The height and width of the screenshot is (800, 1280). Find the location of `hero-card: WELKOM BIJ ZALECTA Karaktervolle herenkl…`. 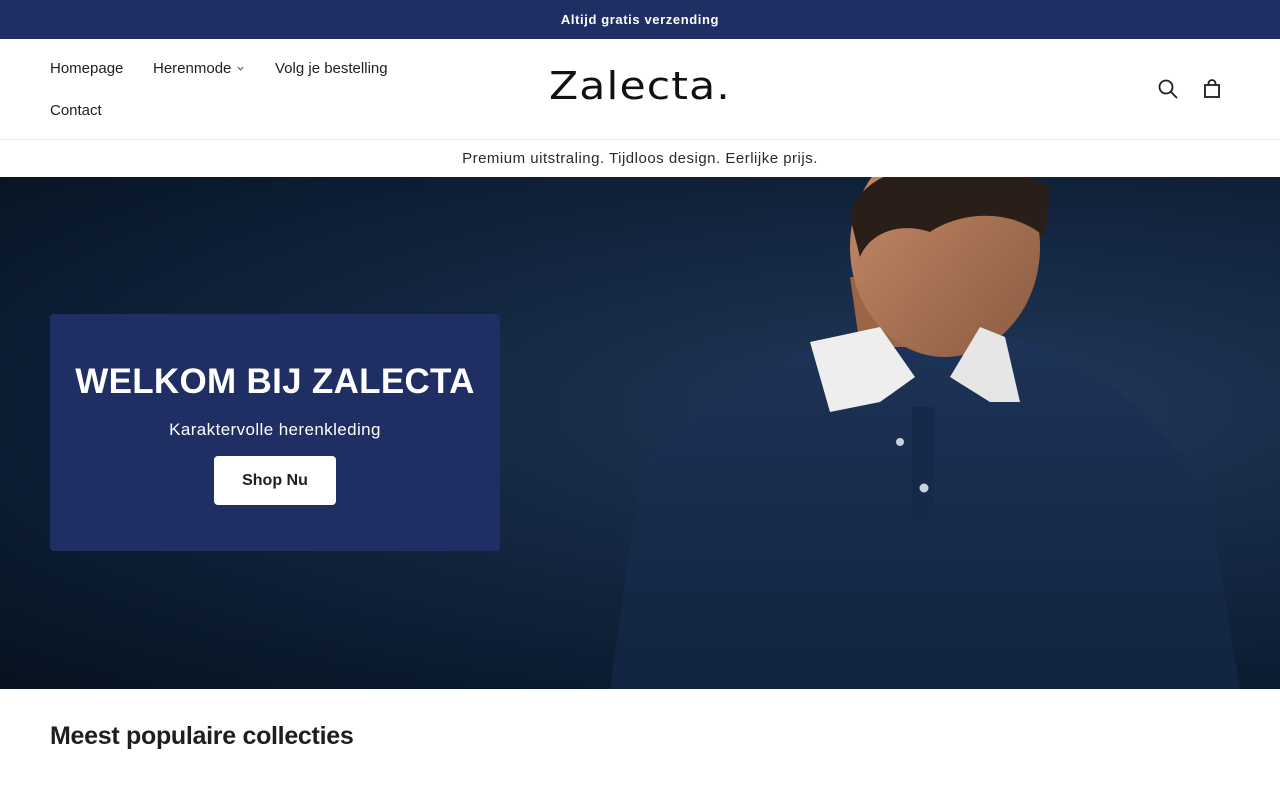

hero-card: WELKOM BIJ ZALECTA Karaktervolle herenkl… is located at coordinates (275, 432).